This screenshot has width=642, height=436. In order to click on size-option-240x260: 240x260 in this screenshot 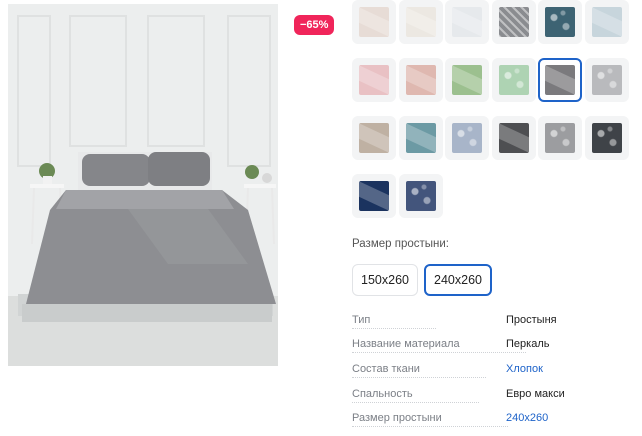, I will do `click(458, 280)`.